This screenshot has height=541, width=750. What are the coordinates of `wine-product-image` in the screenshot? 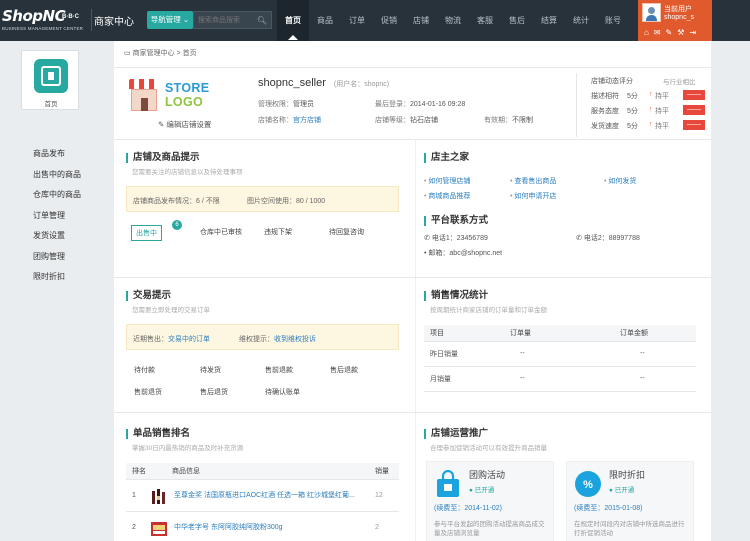 It's located at (159, 496).